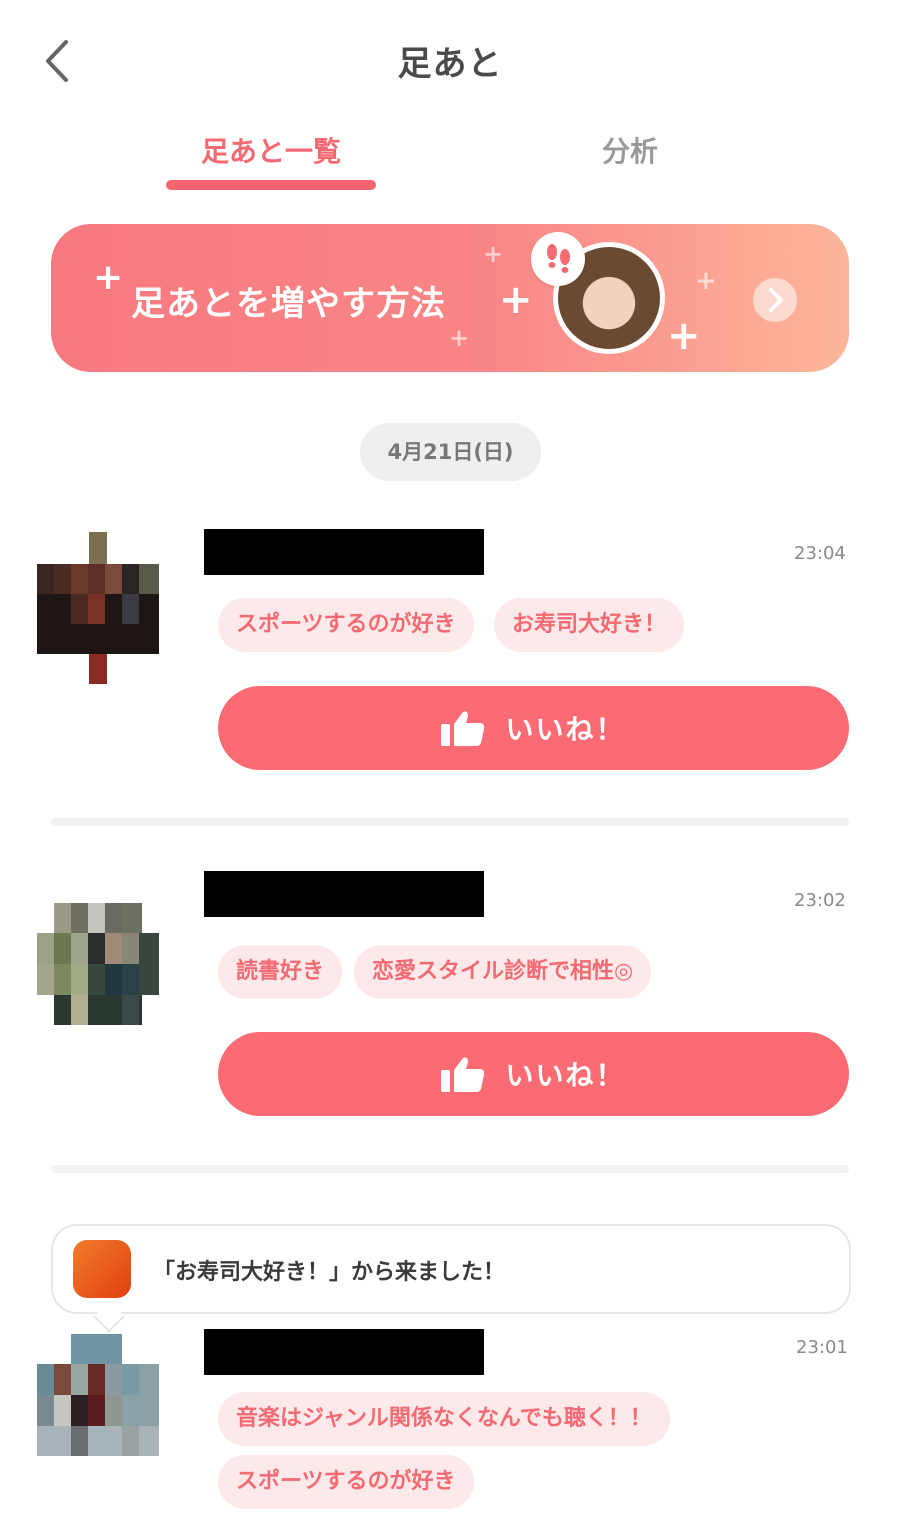 The height and width of the screenshot is (1536, 900). I want to click on interest-tag: 読書好き, so click(280, 972).